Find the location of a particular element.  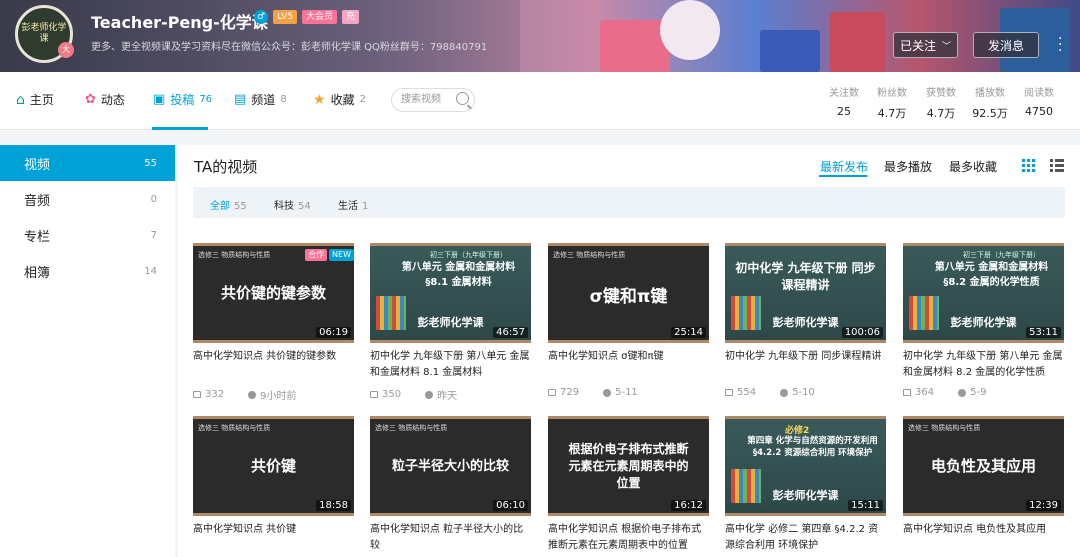

video-thumbnail: 选修三 物质结构与性质 合作 NEW 共价键的键参数 06:19 is located at coordinates (273, 293).